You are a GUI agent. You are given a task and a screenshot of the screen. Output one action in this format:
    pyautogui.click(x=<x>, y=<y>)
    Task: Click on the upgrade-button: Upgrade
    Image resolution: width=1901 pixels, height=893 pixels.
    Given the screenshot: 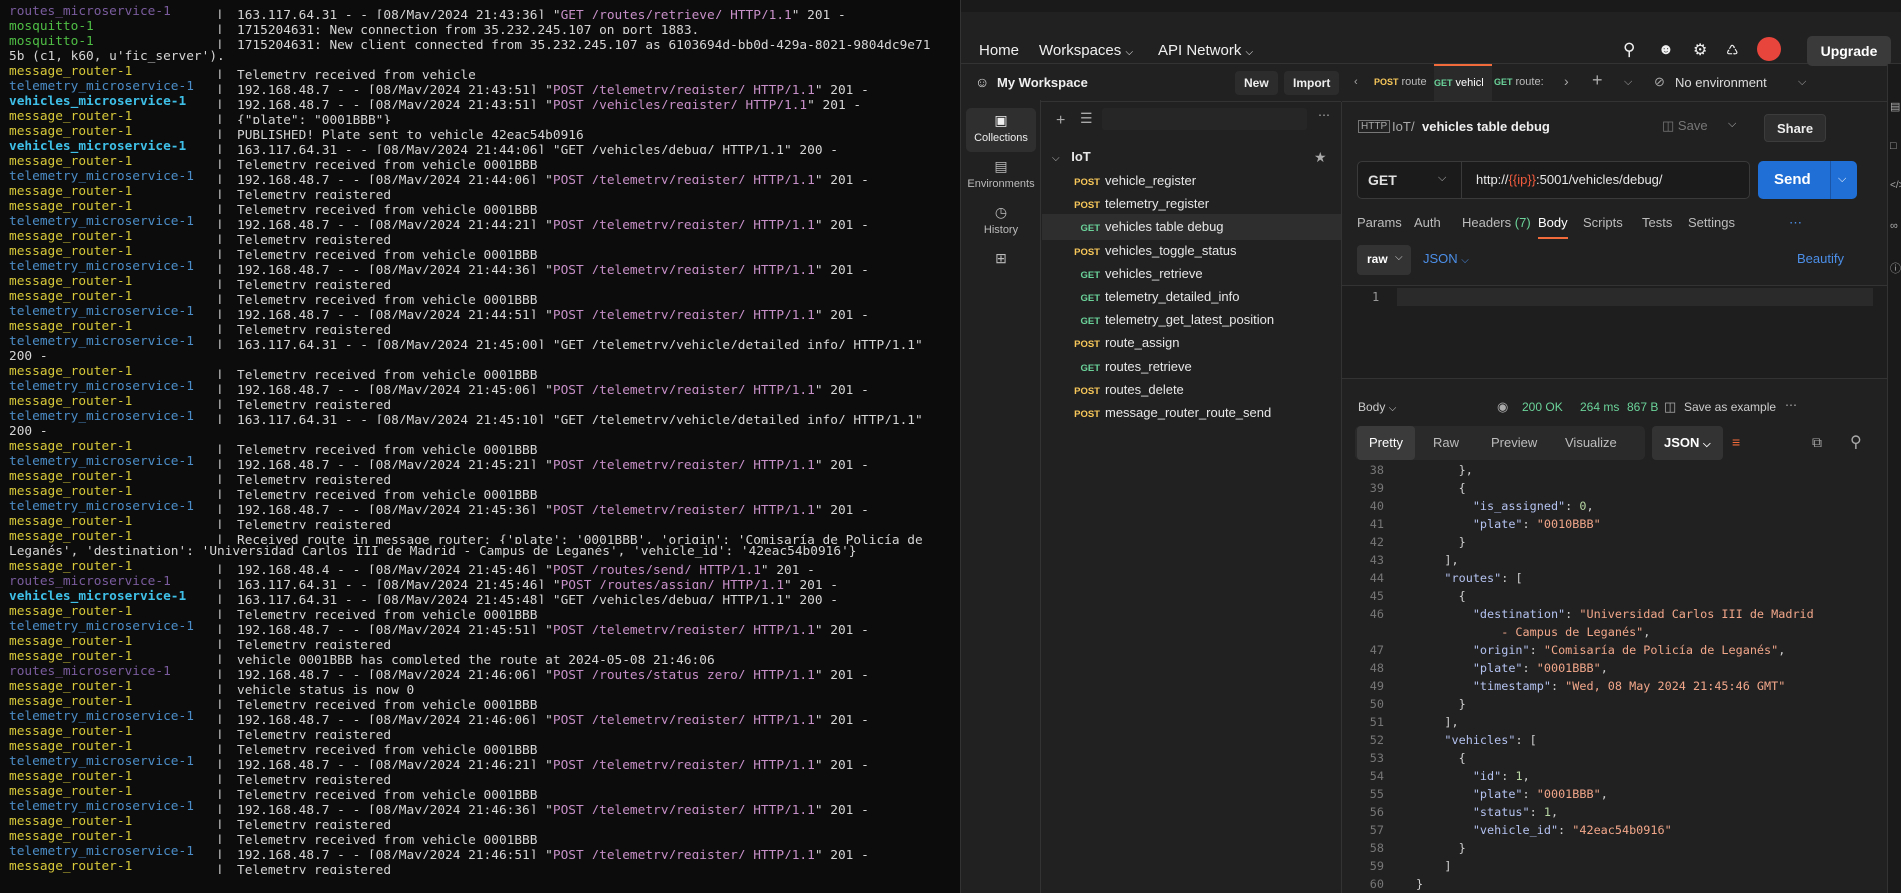 What is the action you would take?
    pyautogui.click(x=1849, y=51)
    